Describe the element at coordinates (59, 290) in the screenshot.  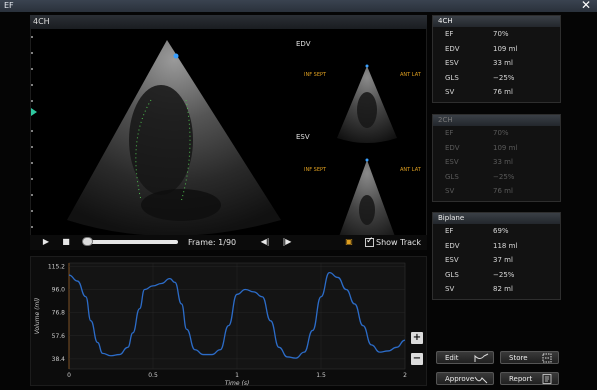
I see `y-tick-label: 96.0` at that location.